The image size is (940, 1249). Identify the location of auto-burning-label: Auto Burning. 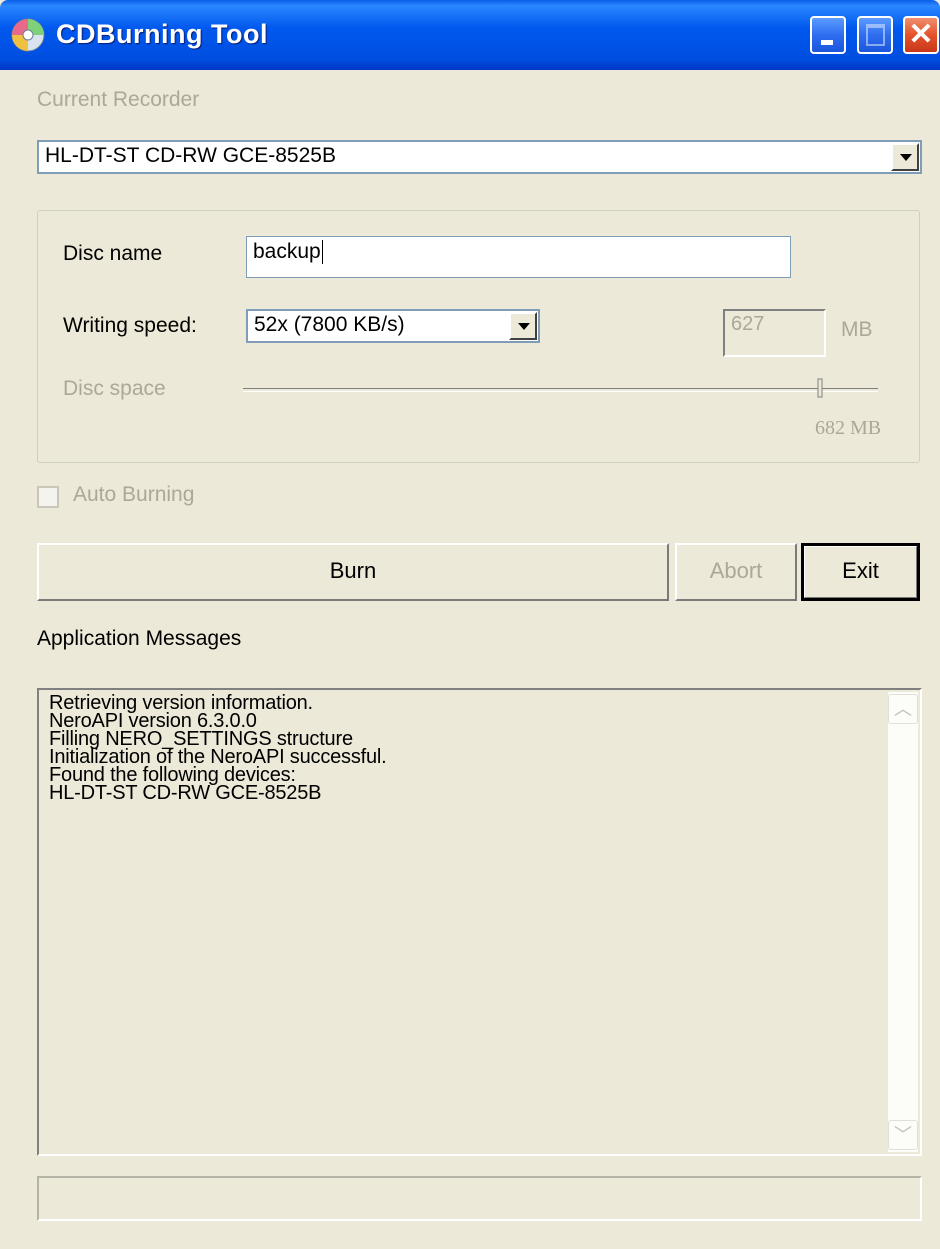
(134, 494).